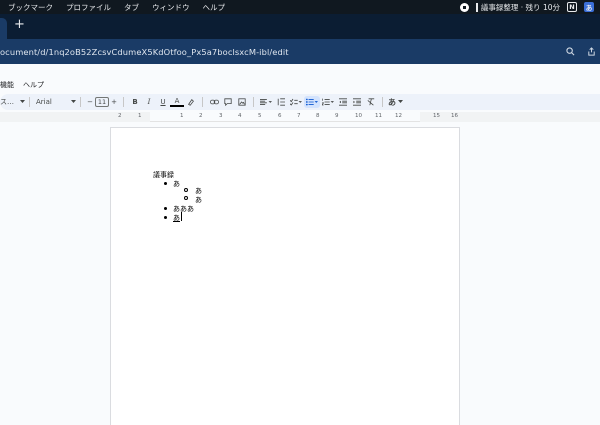 The height and width of the screenshot is (425, 600). Describe the element at coordinates (114, 102) in the screenshot. I see `increase-font-size-button: +` at that location.